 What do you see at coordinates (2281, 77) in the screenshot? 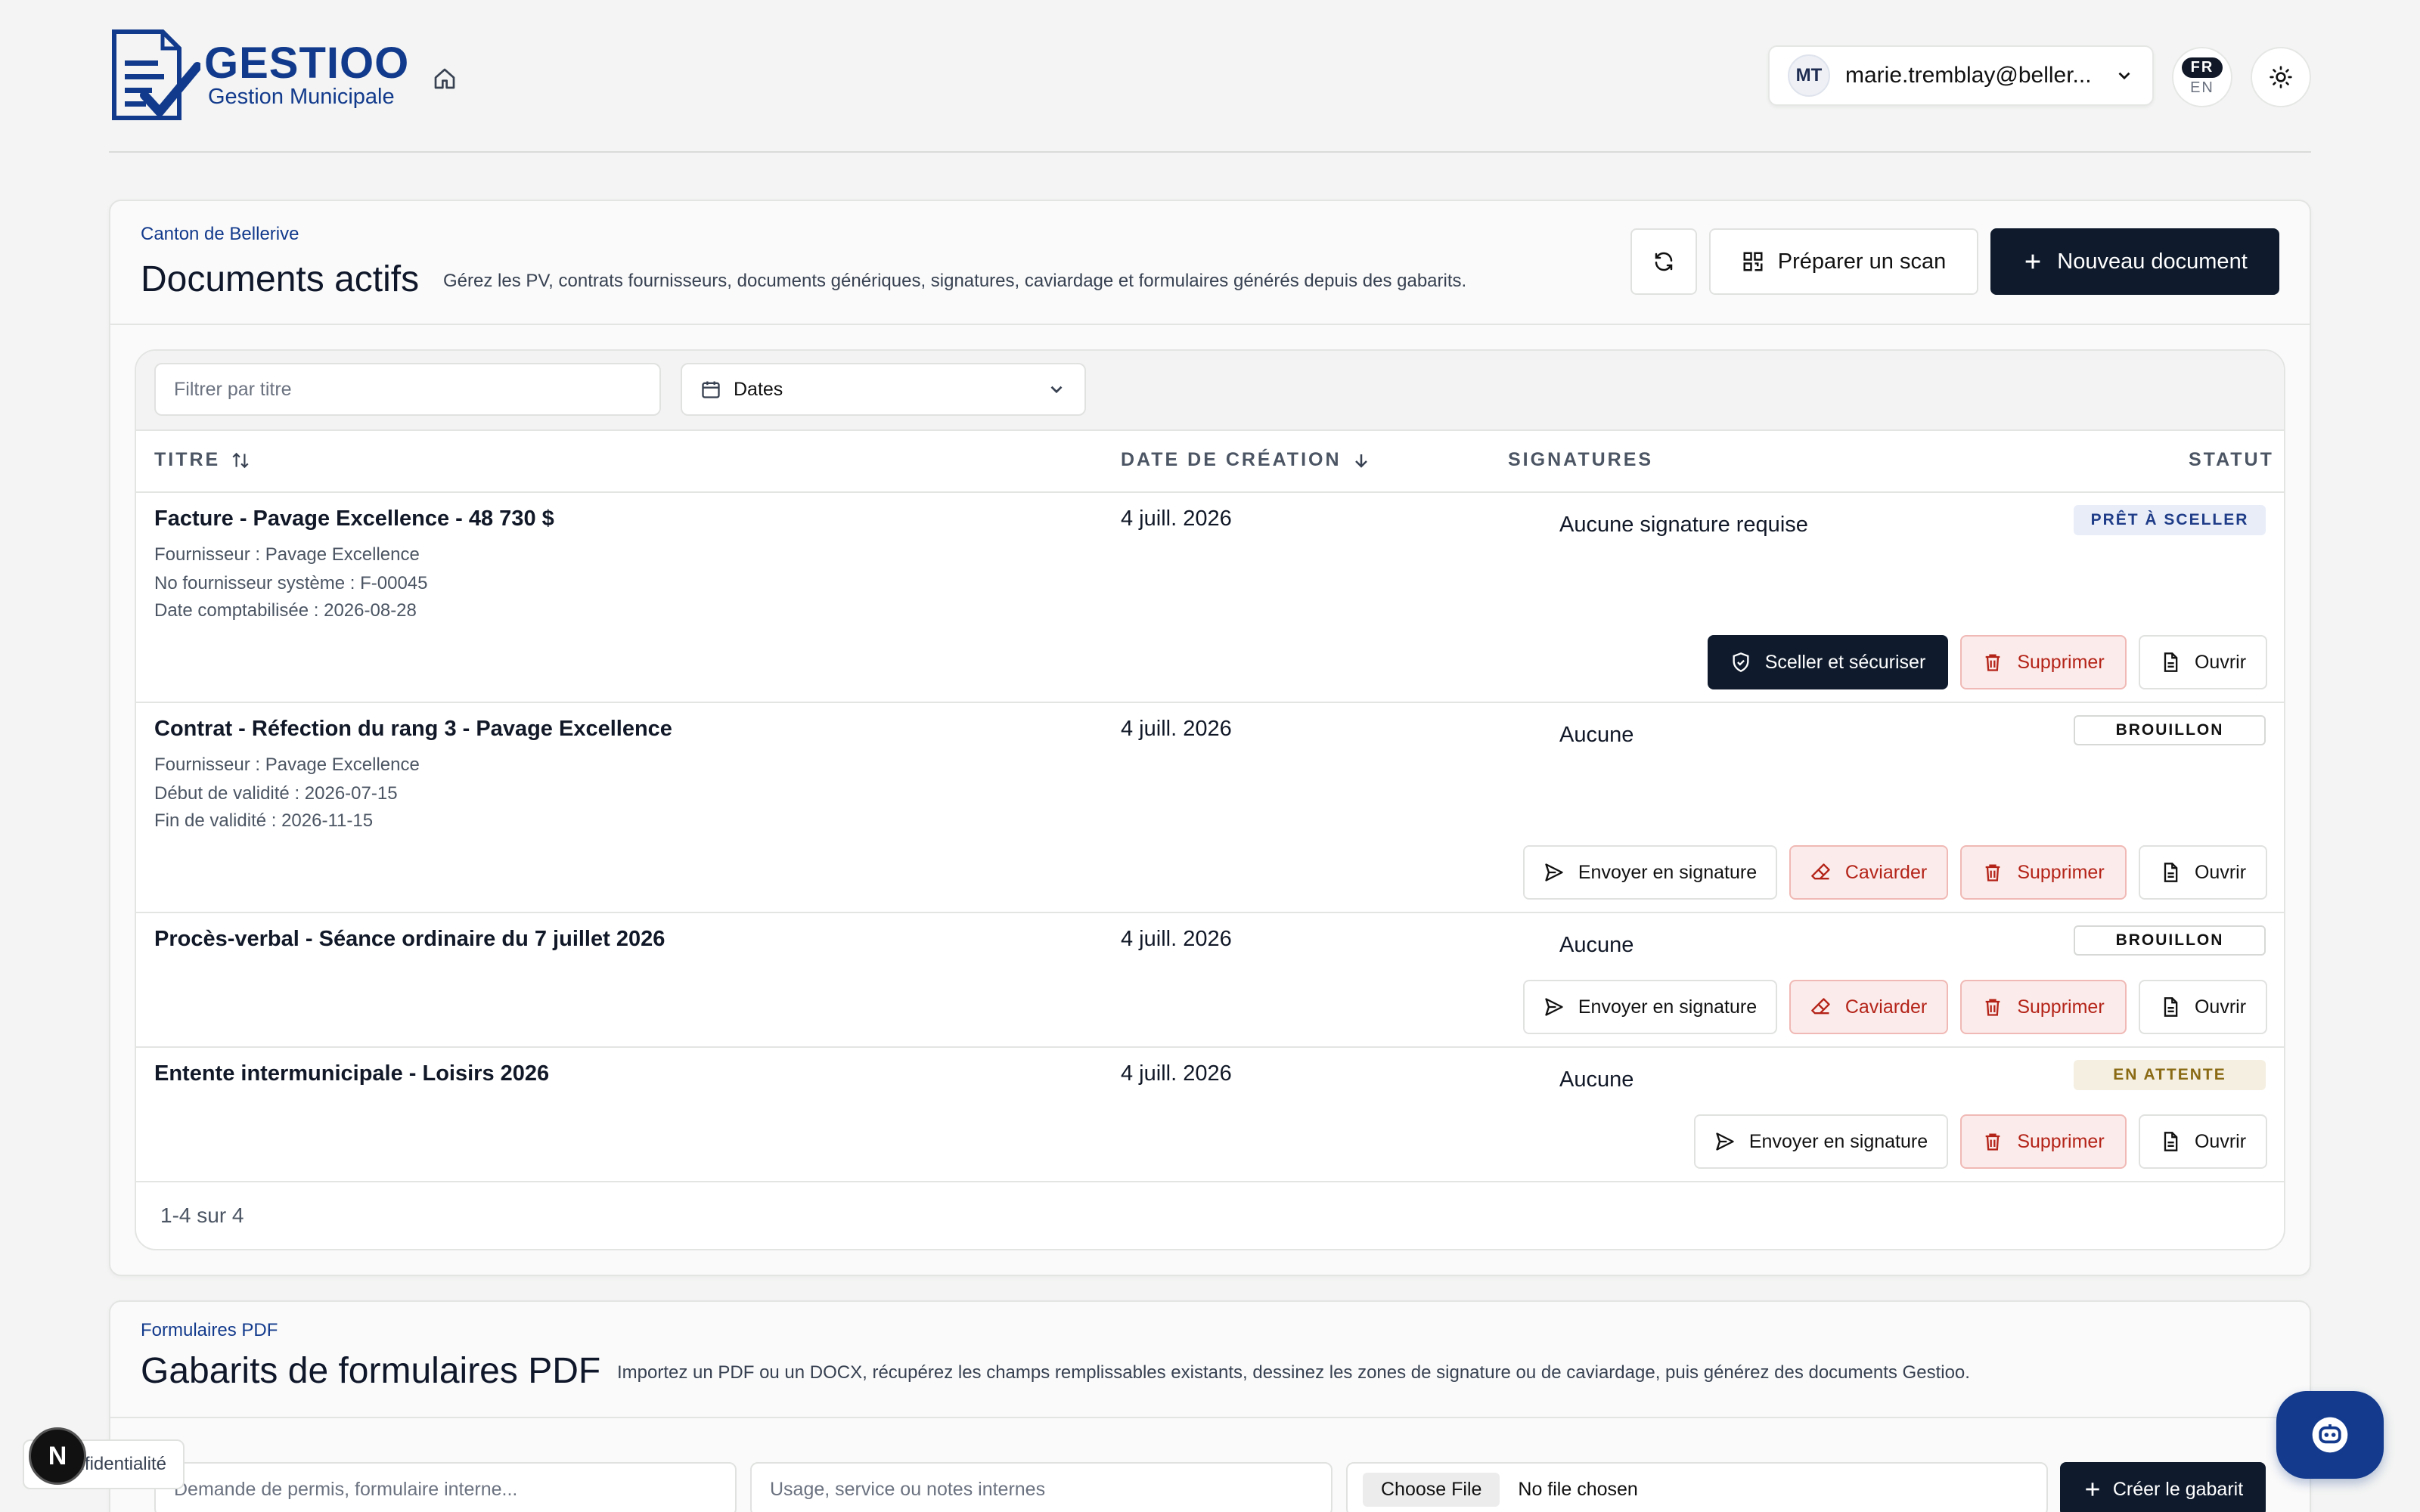
I see `theme-toggle-button` at bounding box center [2281, 77].